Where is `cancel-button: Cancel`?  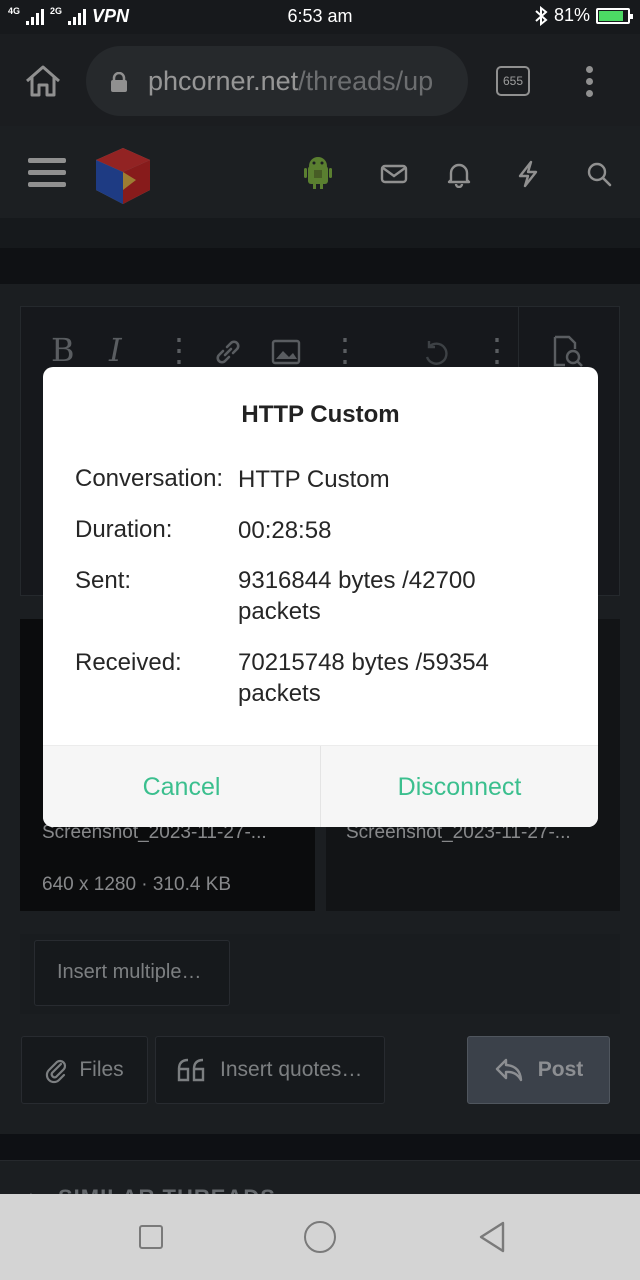 cancel-button: Cancel is located at coordinates (181, 786).